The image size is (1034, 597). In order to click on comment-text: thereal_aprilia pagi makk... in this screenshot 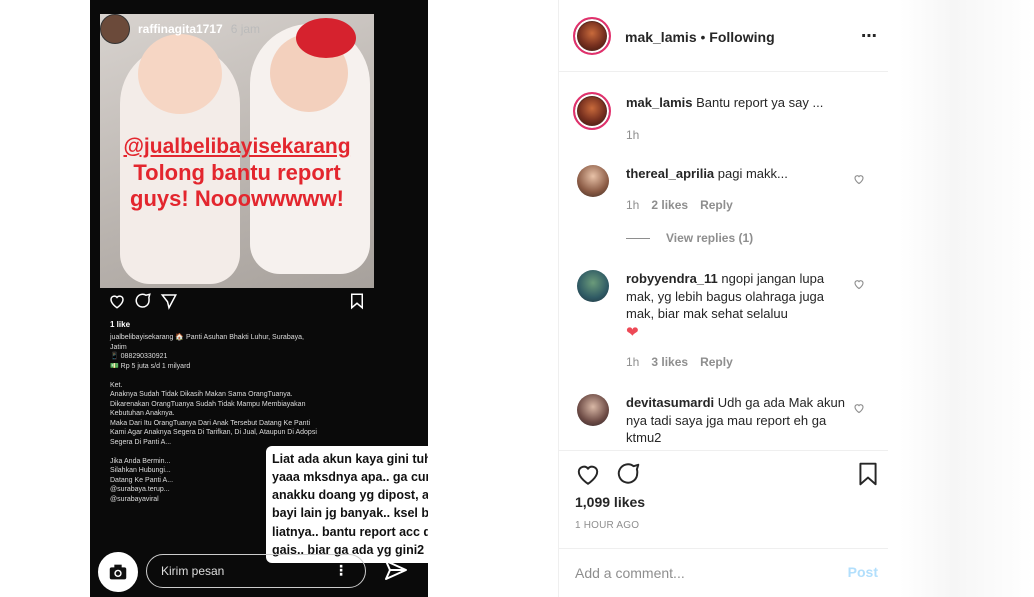, I will do `click(737, 174)`.